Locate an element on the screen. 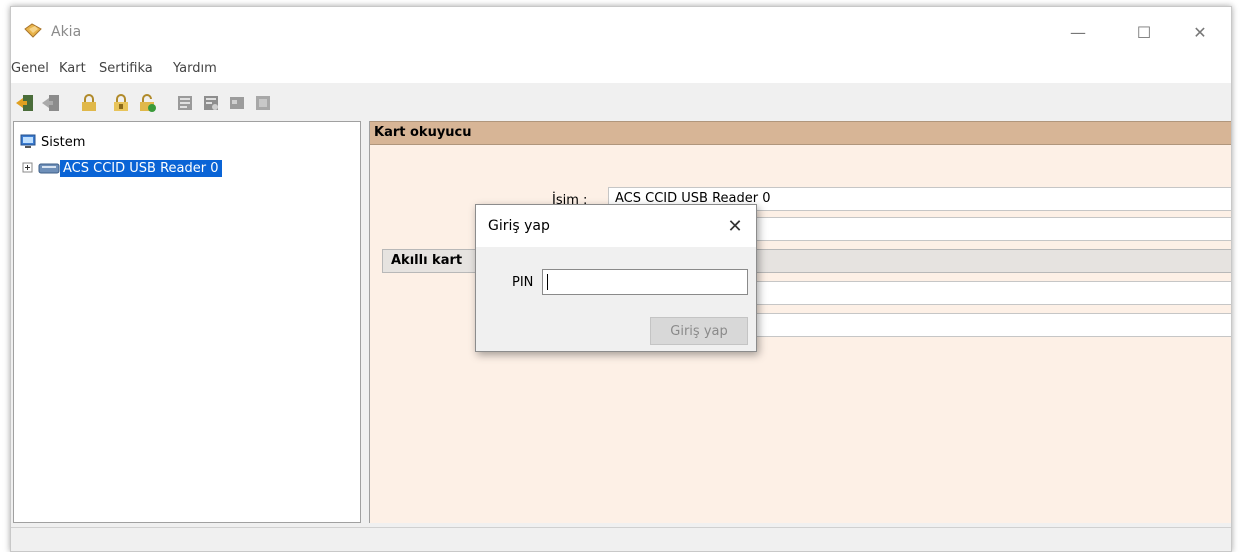 The image size is (1242, 552). unlock-icon is located at coordinates (147, 103).